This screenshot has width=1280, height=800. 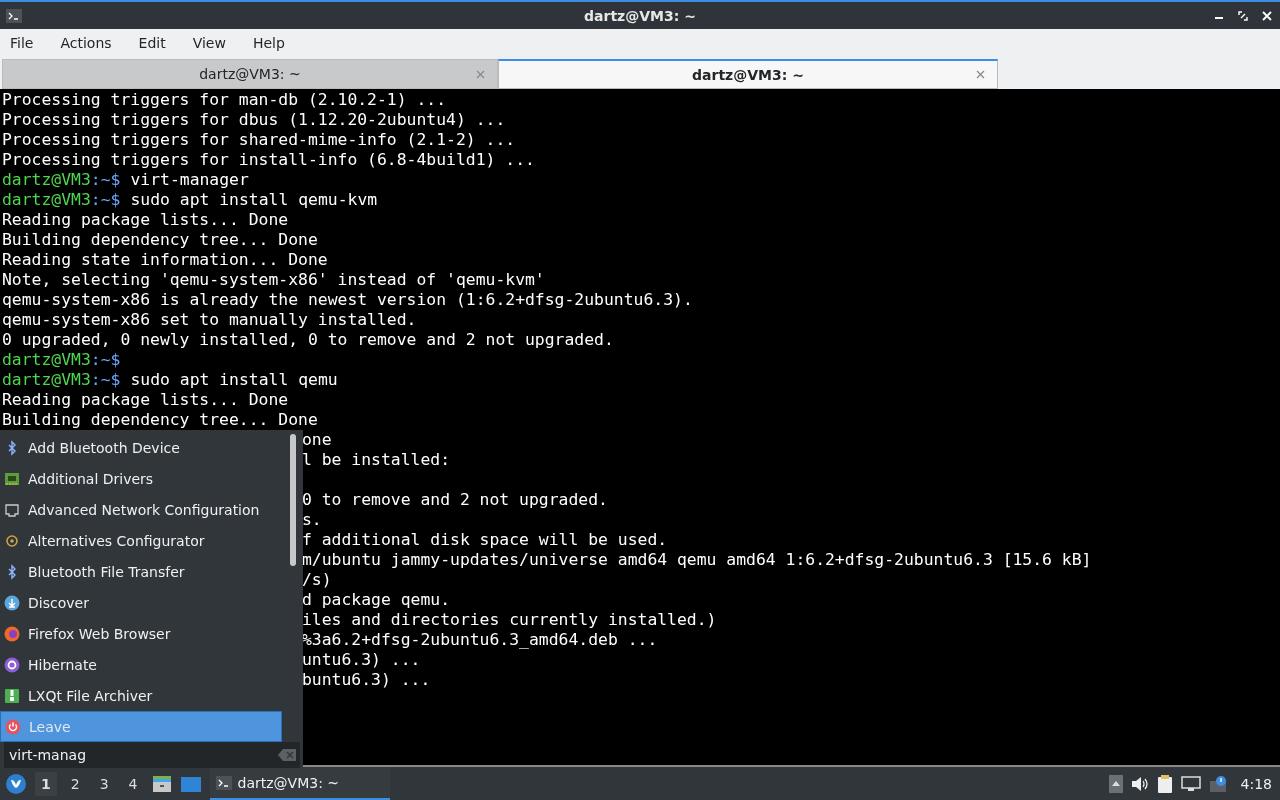 I want to click on network-port-icon, so click(x=12, y=509).